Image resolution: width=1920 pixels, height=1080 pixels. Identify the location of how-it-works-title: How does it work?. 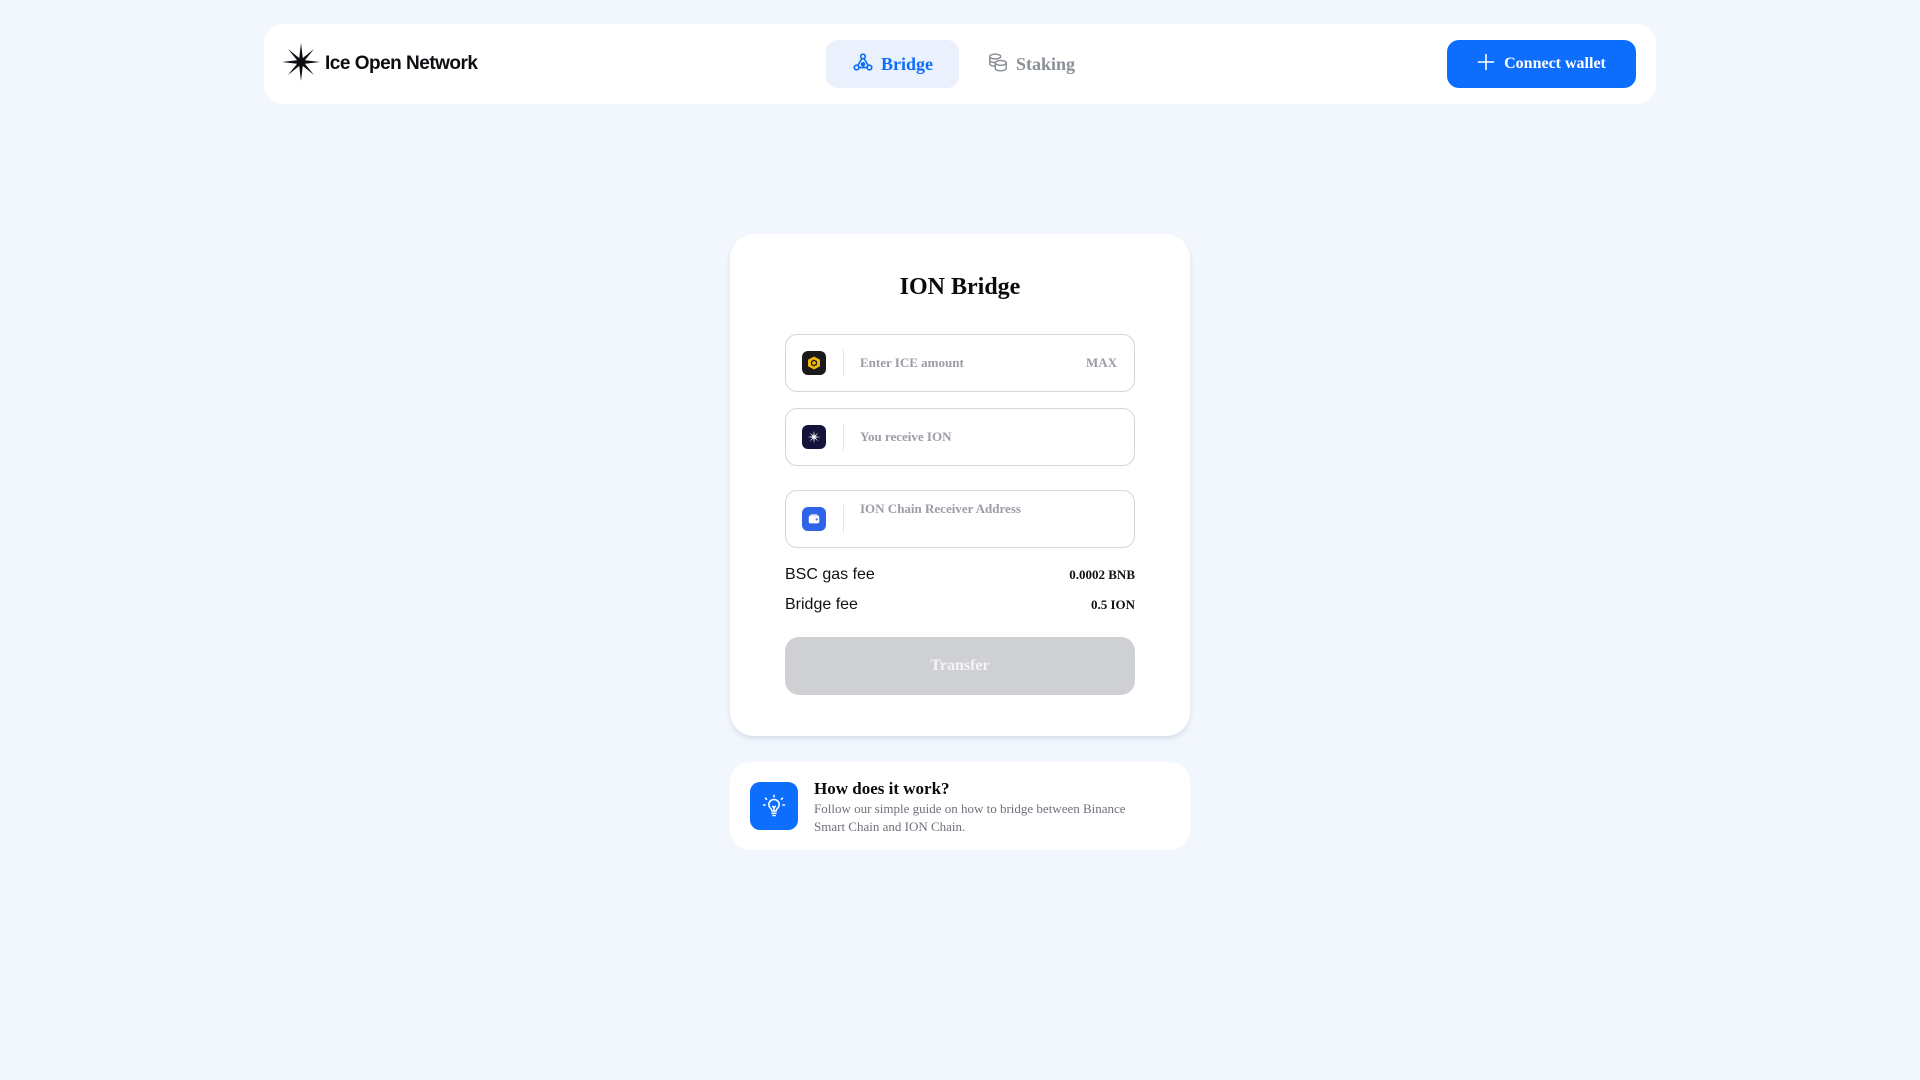
(882, 788).